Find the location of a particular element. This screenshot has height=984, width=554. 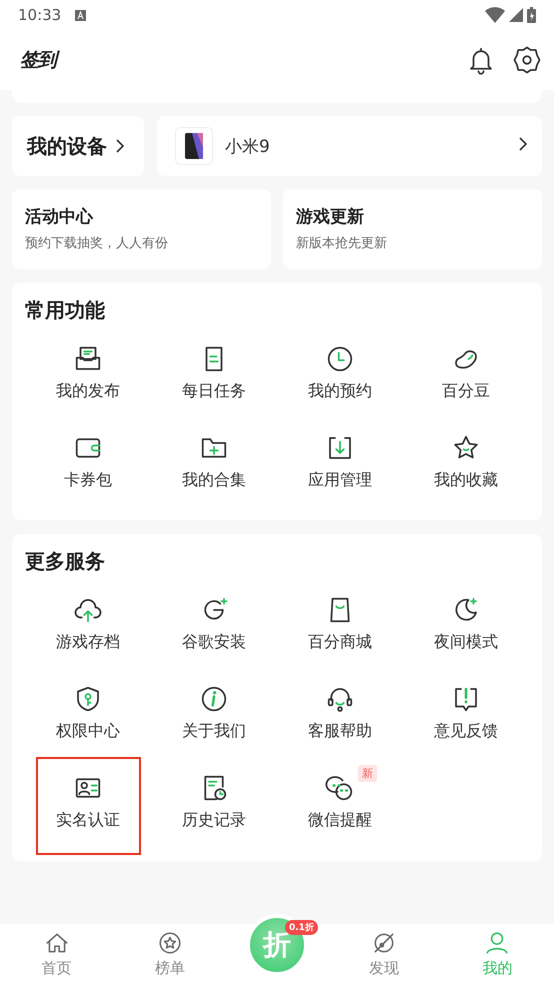

feature-item: 客服帮助 is located at coordinates (340, 718).